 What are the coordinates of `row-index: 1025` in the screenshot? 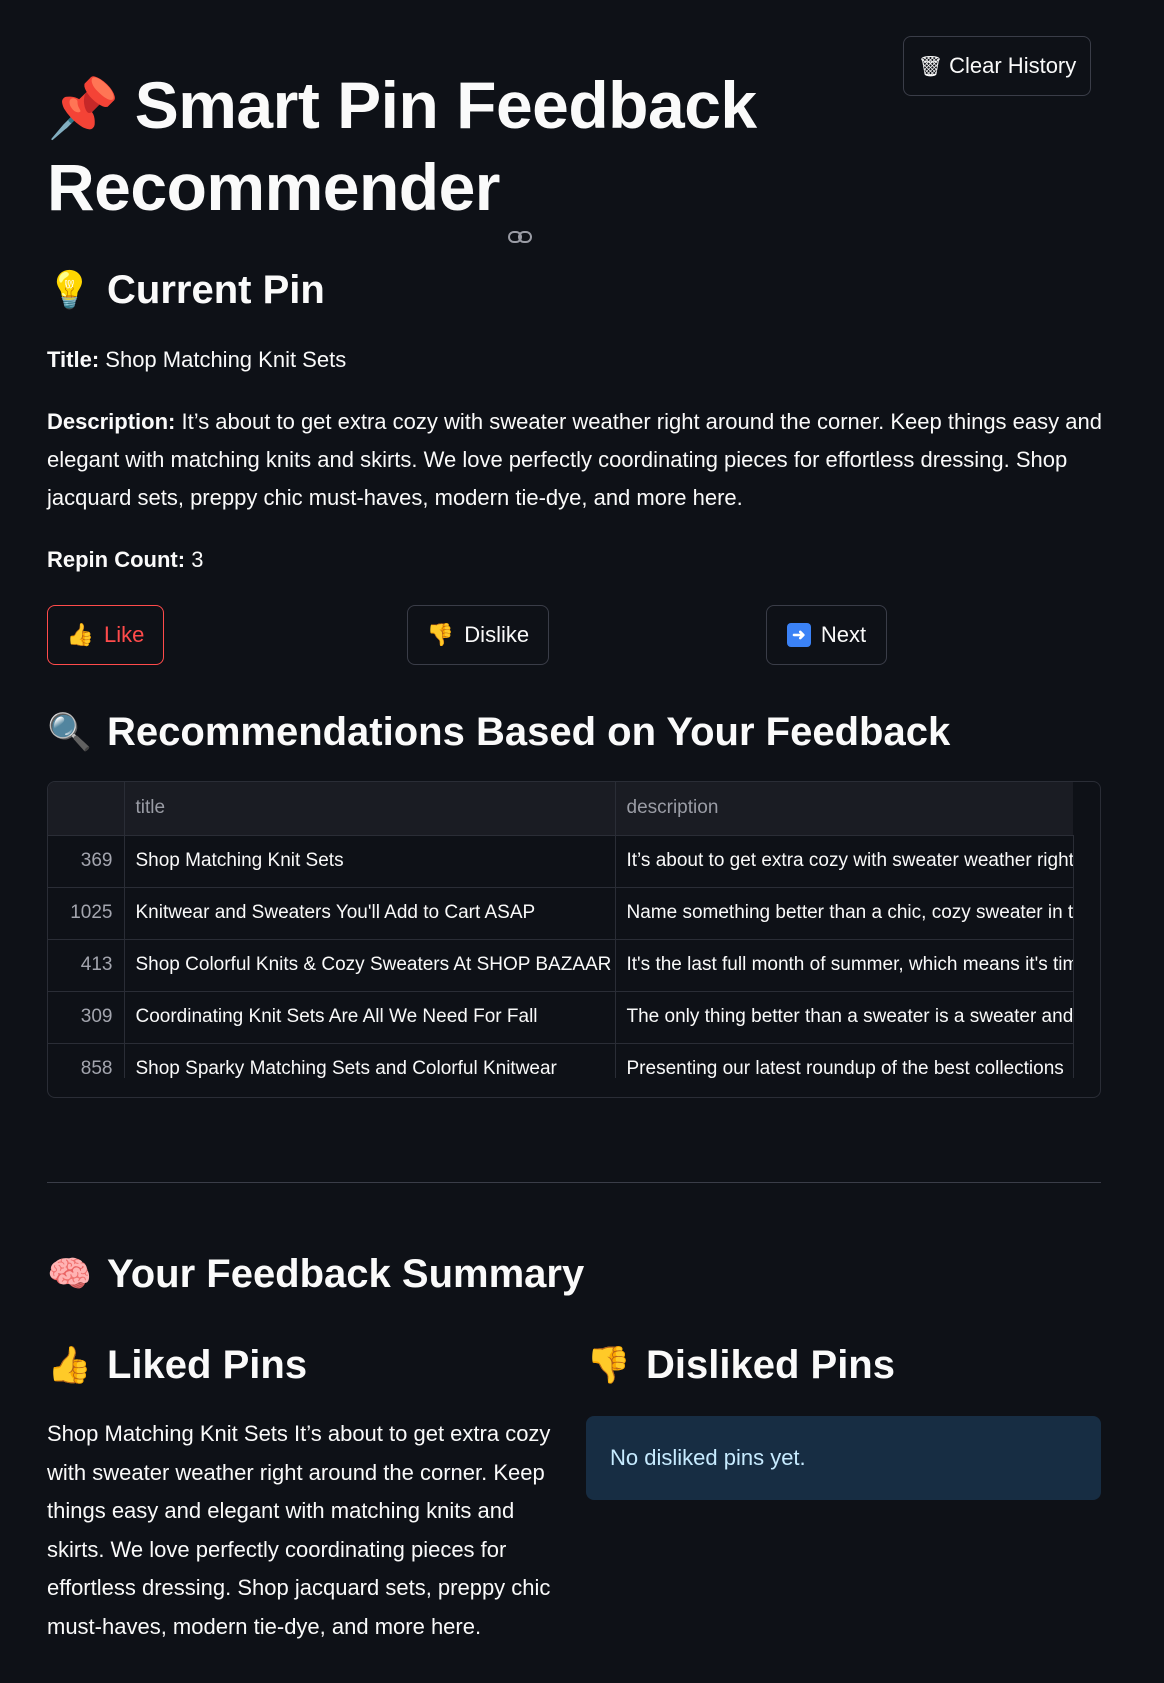 It's located at (86, 913).